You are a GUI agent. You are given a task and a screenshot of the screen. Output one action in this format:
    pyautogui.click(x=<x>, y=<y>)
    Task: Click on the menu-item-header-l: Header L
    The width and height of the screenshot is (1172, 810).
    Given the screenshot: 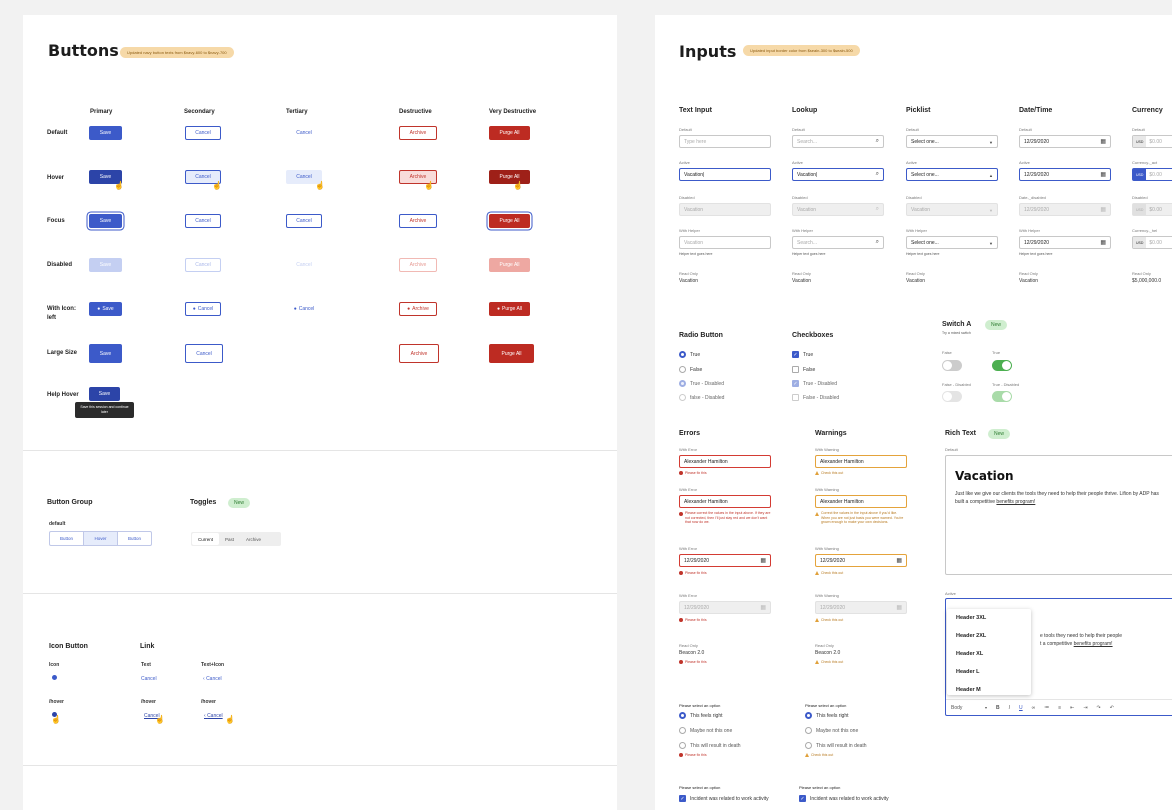 What is the action you would take?
    pyautogui.click(x=989, y=672)
    